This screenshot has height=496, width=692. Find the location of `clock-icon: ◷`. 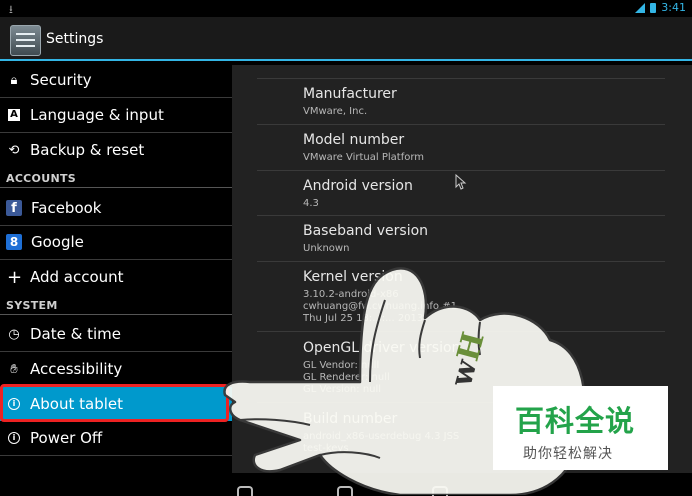

clock-icon: ◷ is located at coordinates (14, 334).